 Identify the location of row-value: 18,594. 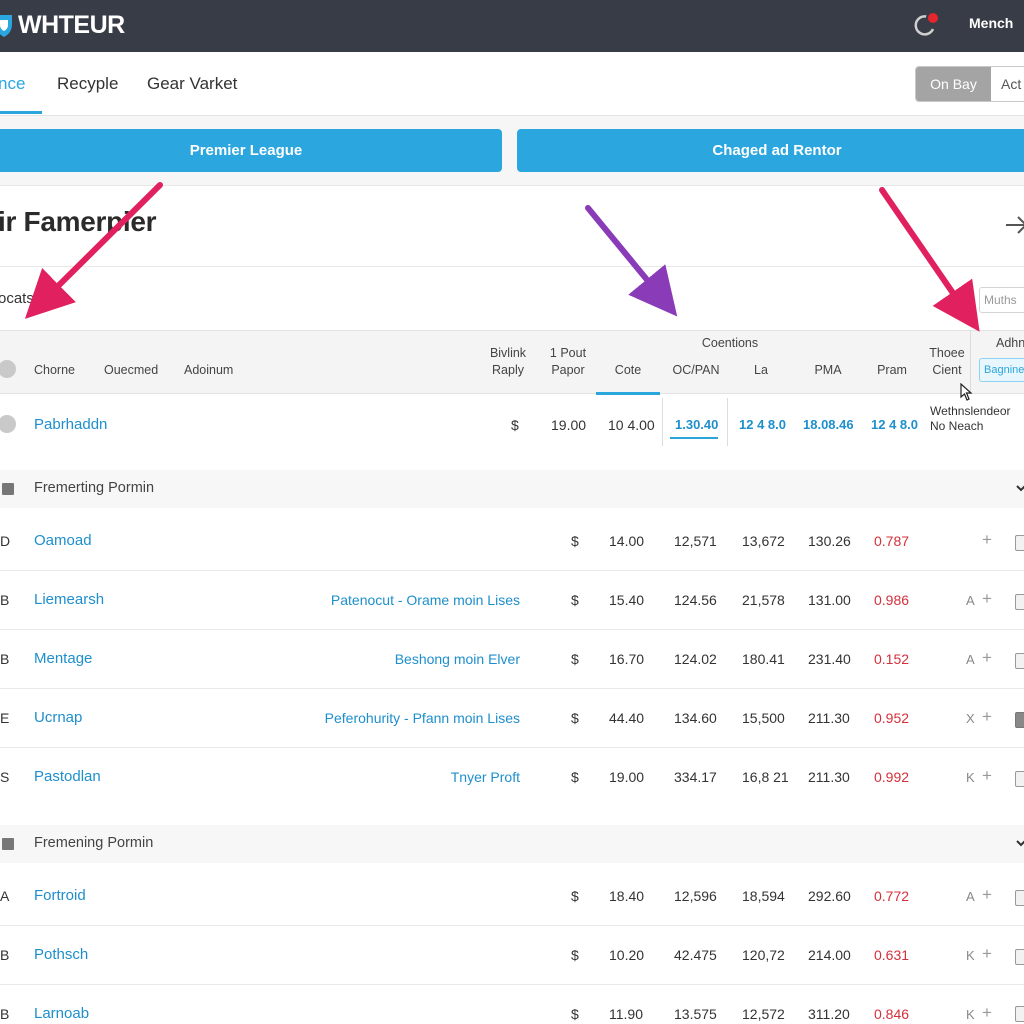
(763, 896).